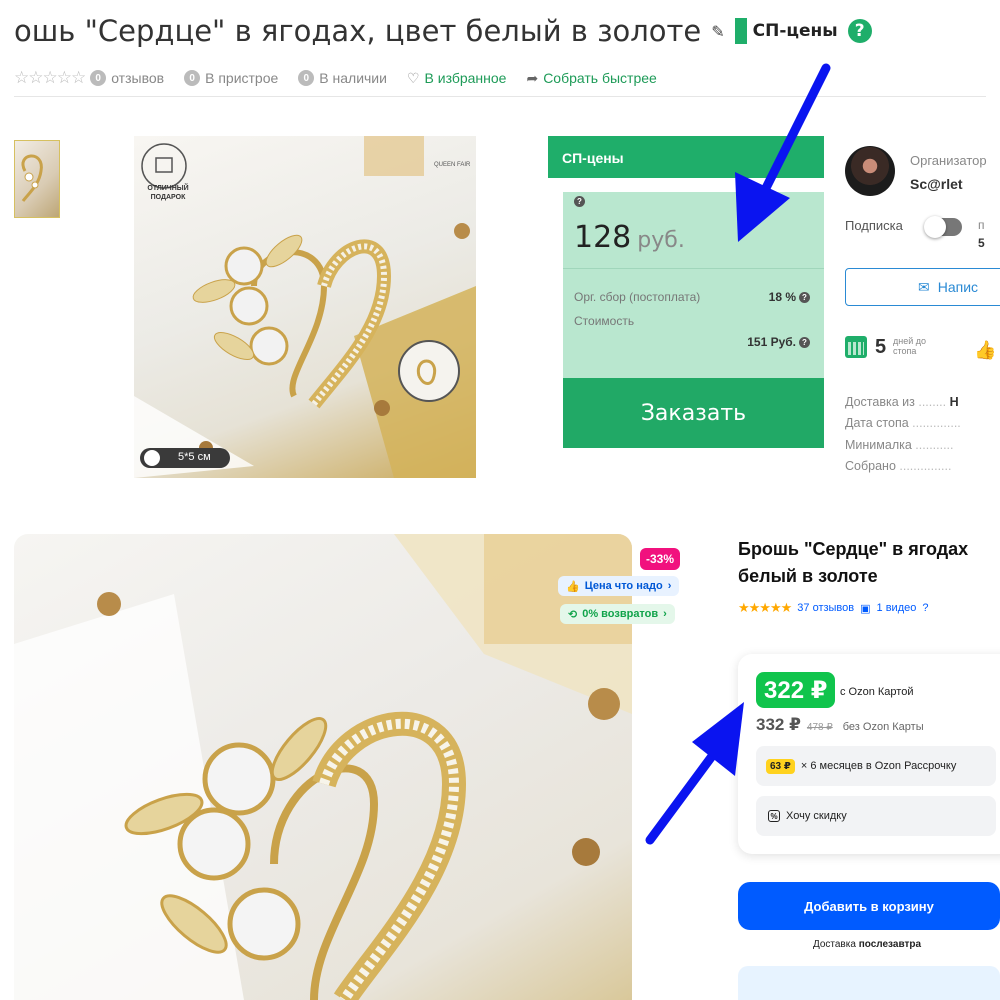 The width and height of the screenshot is (1000, 1000). What do you see at coordinates (859, 31) in the screenshot?
I see `help-icon: ?` at bounding box center [859, 31].